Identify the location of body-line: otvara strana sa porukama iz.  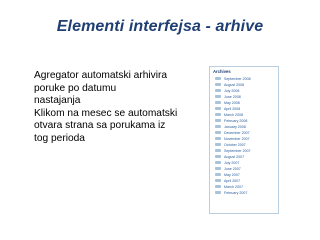
(100, 126).